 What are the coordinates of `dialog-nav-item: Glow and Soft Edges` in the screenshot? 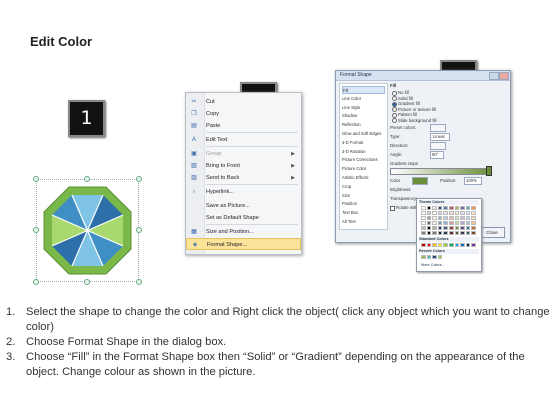 It's located at (363, 134).